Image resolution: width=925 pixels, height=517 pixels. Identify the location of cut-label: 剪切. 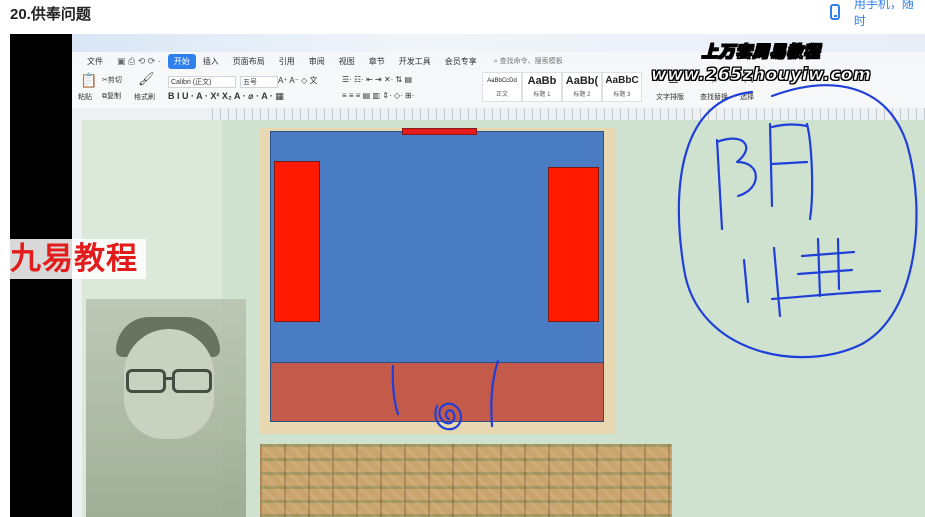
(114, 80).